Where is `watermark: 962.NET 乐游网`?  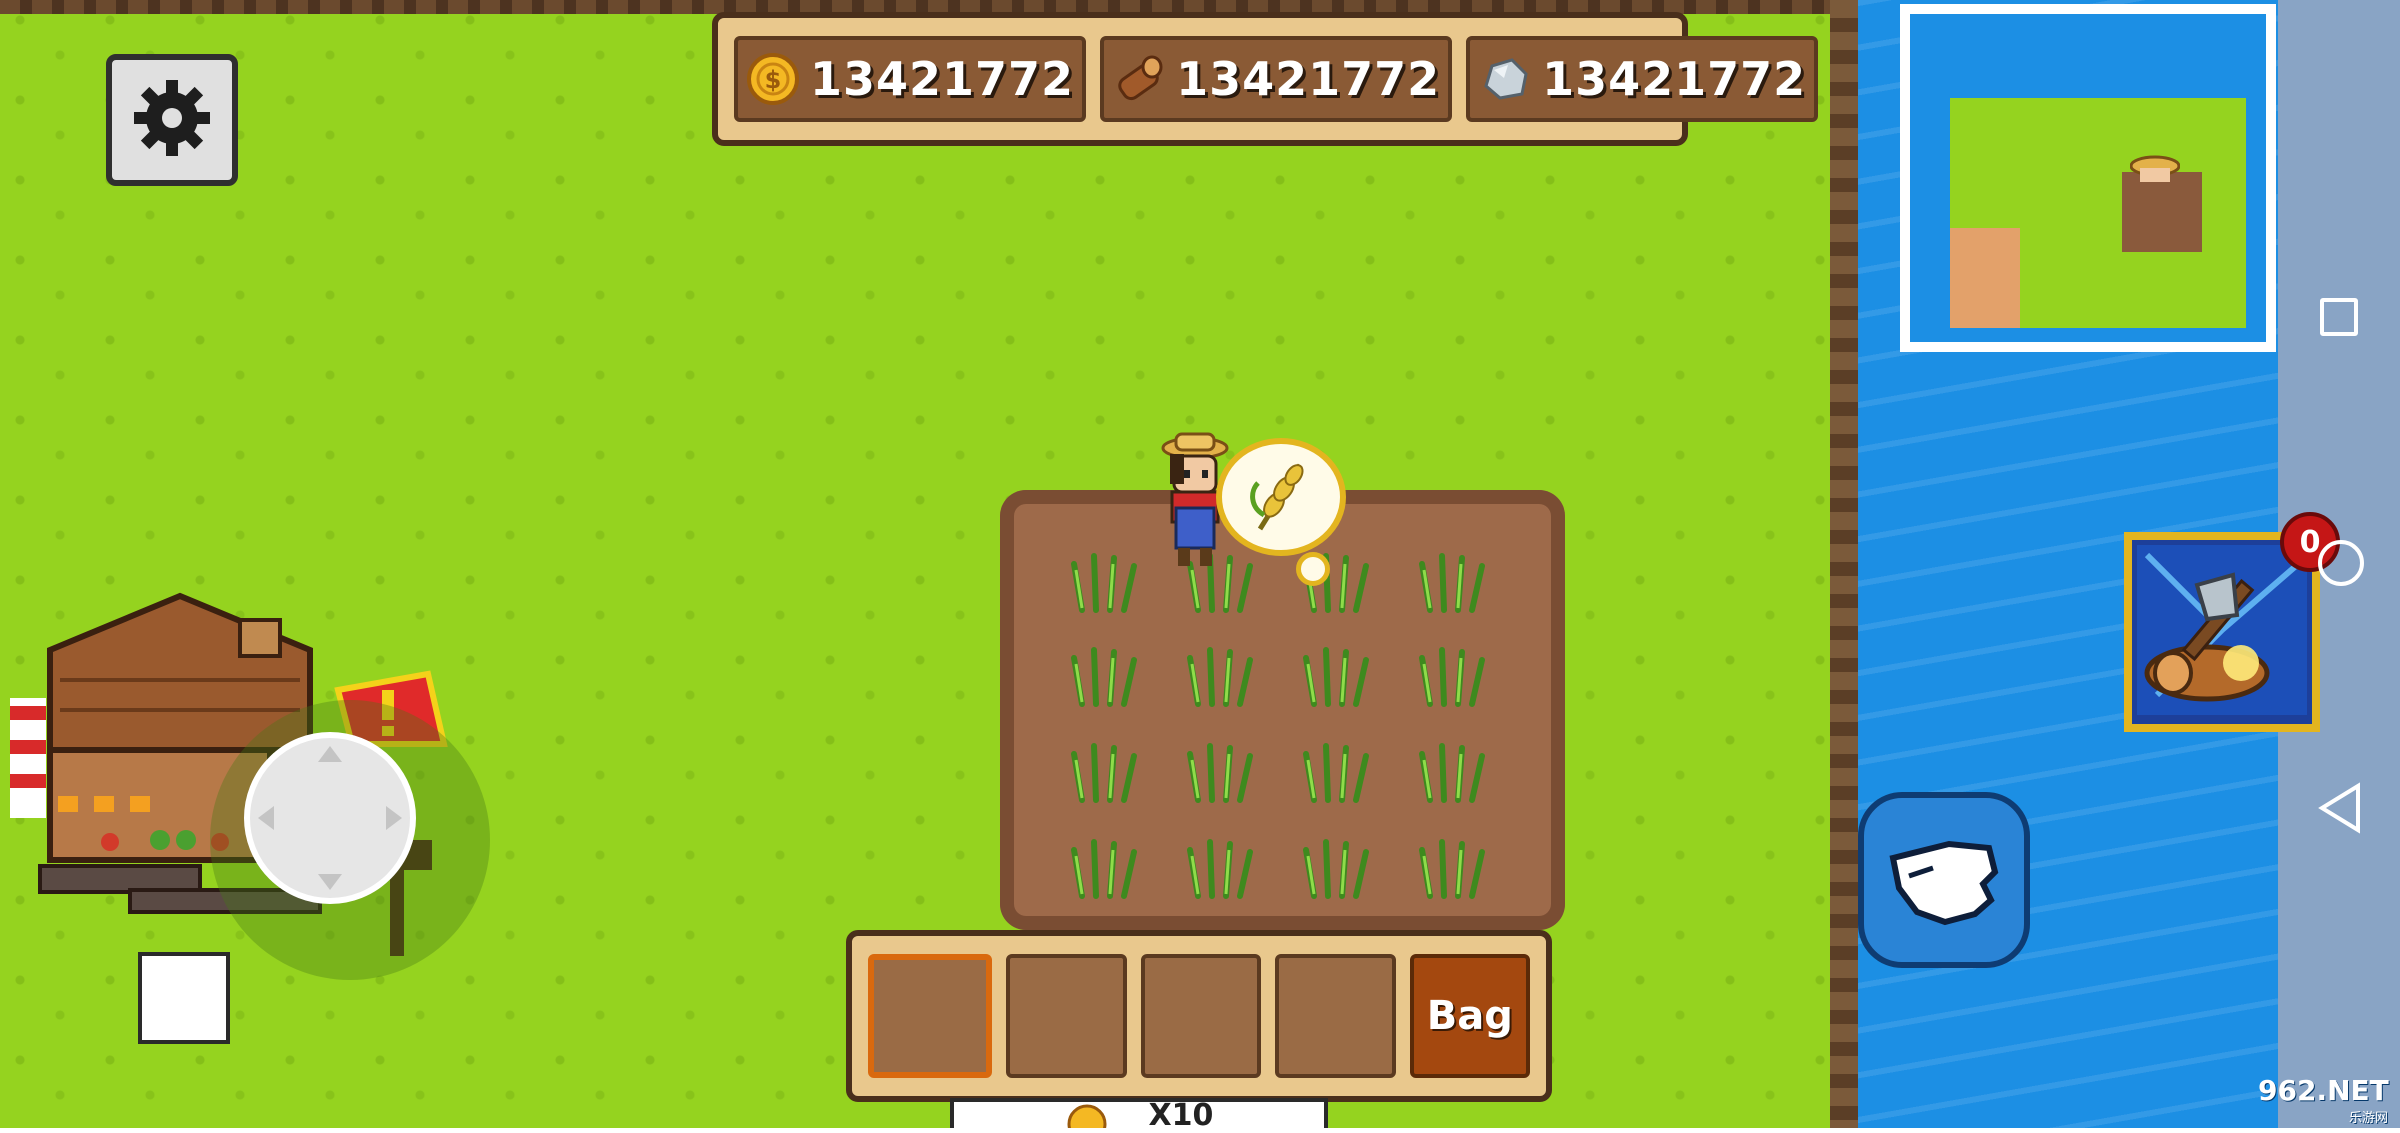 watermark: 962.NET 乐游网 is located at coordinates (2328, 1100).